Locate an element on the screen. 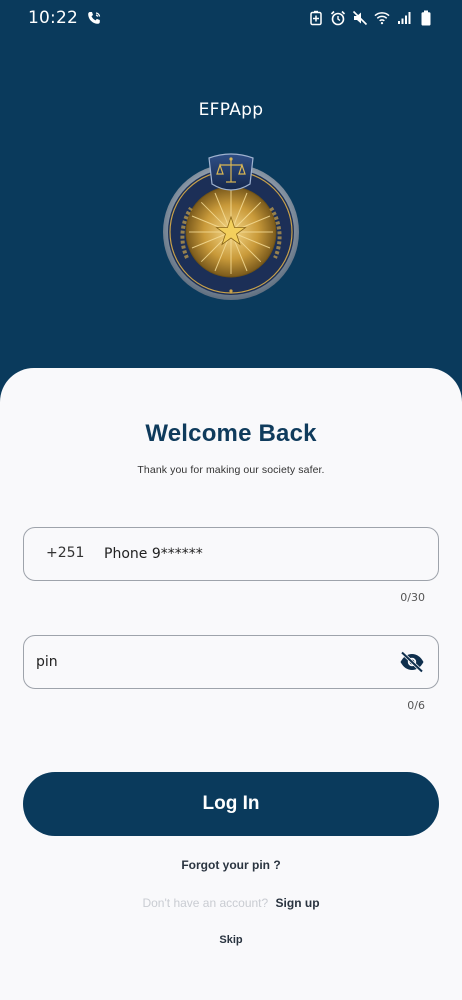 Image resolution: width=462 pixels, height=1000 pixels. alarm-icon is located at coordinates (338, 18).